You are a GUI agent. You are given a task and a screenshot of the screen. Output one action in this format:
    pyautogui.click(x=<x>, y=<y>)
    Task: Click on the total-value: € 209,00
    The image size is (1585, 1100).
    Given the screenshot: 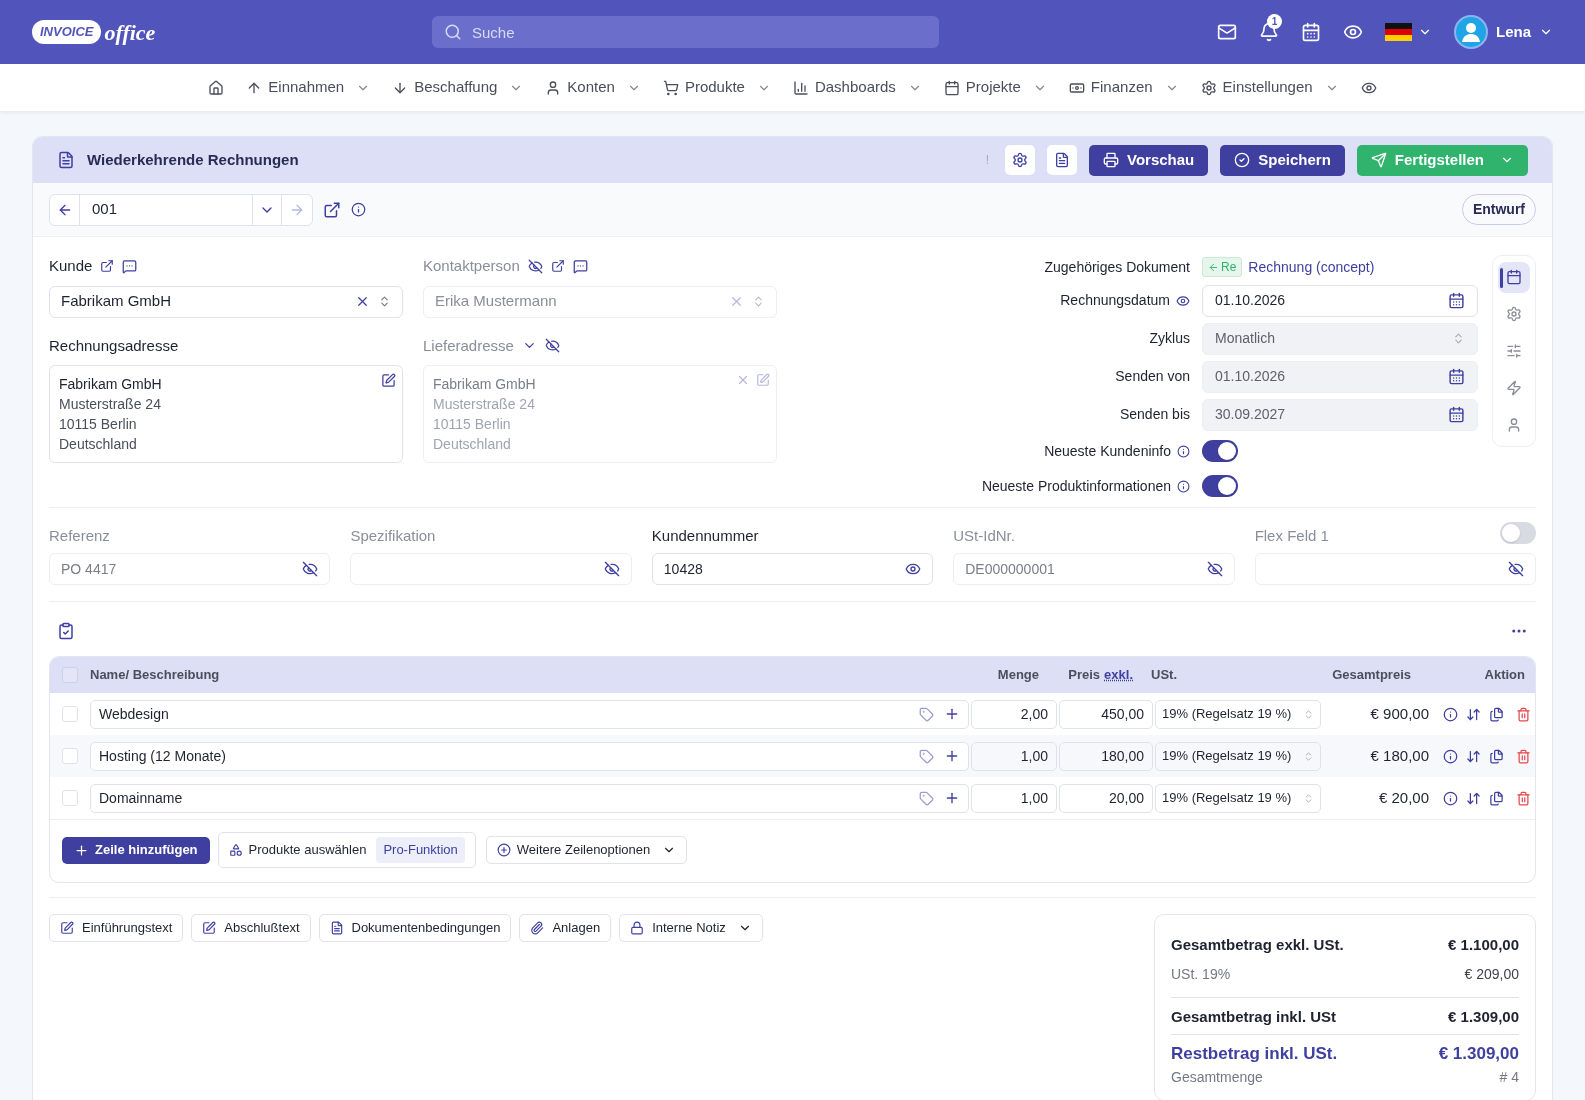 What is the action you would take?
    pyautogui.click(x=1491, y=974)
    